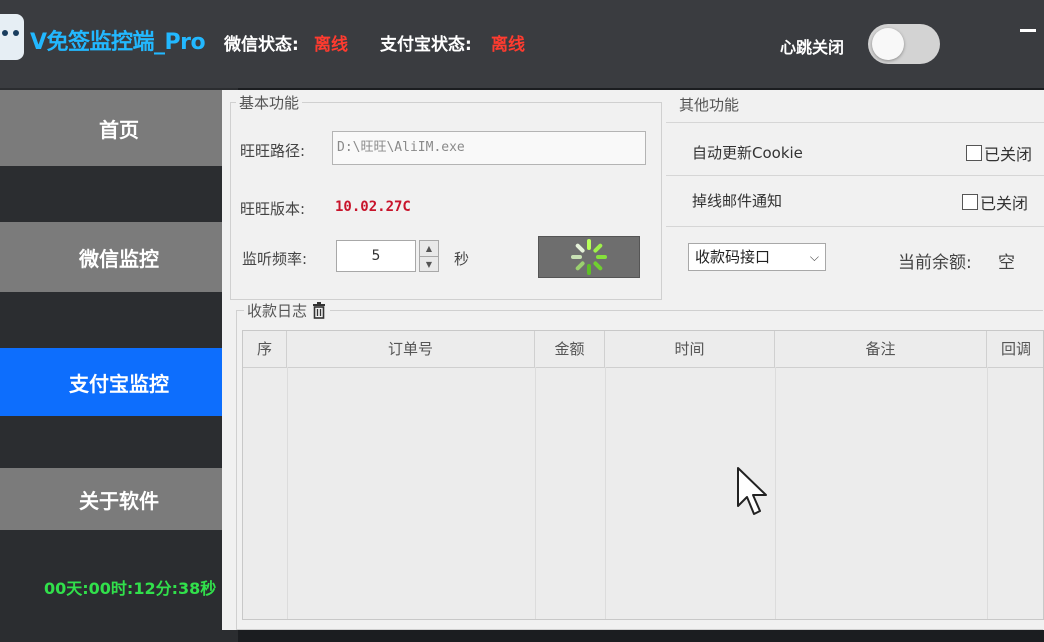 The width and height of the screenshot is (1044, 642). I want to click on sidebar-item-label: 首页, so click(119, 129).